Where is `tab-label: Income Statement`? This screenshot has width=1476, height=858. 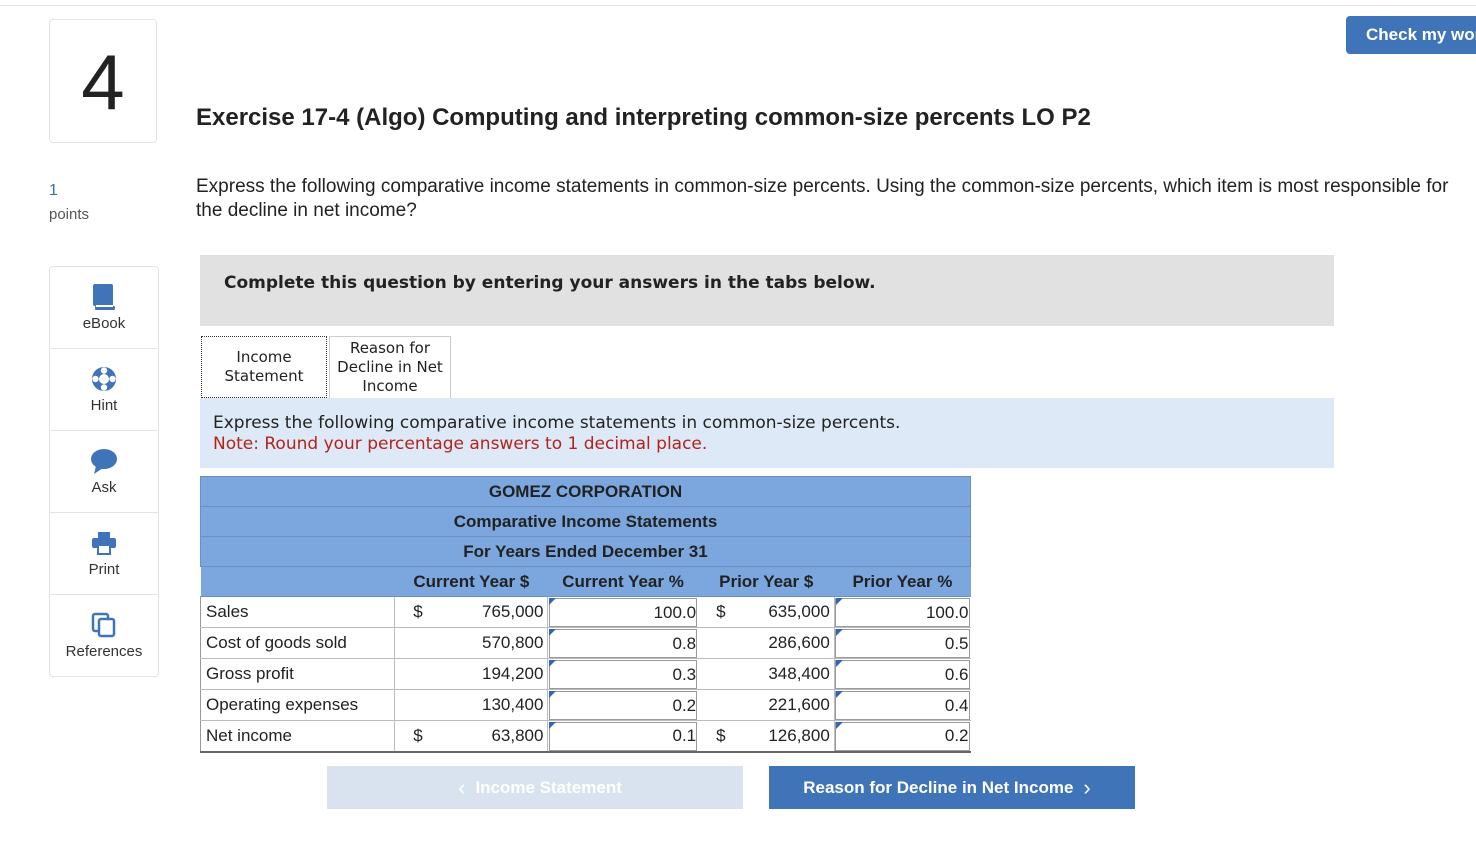
tab-label: Income Statement is located at coordinates (264, 366).